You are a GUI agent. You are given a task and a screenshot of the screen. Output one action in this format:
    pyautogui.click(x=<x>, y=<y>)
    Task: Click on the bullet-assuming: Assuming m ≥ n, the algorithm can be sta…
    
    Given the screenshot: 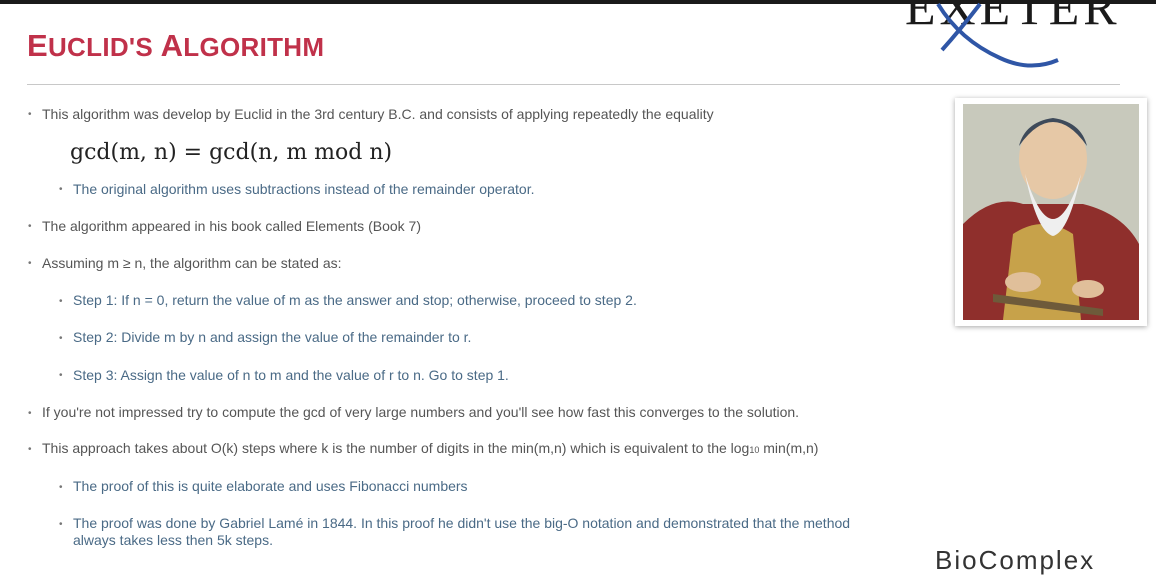 What is the action you would take?
    pyautogui.click(x=192, y=263)
    